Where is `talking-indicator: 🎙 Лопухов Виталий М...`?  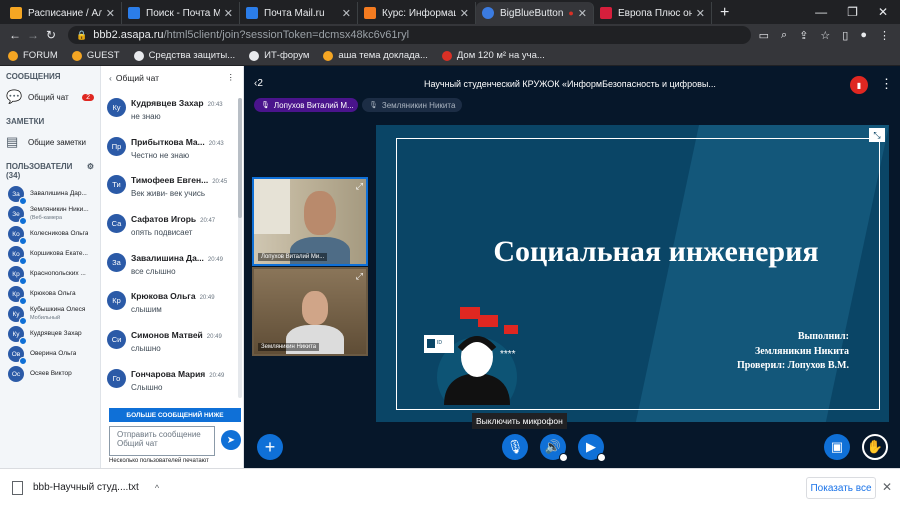
talking-indicator: 🎙 Лопухов Виталий М... is located at coordinates (306, 105).